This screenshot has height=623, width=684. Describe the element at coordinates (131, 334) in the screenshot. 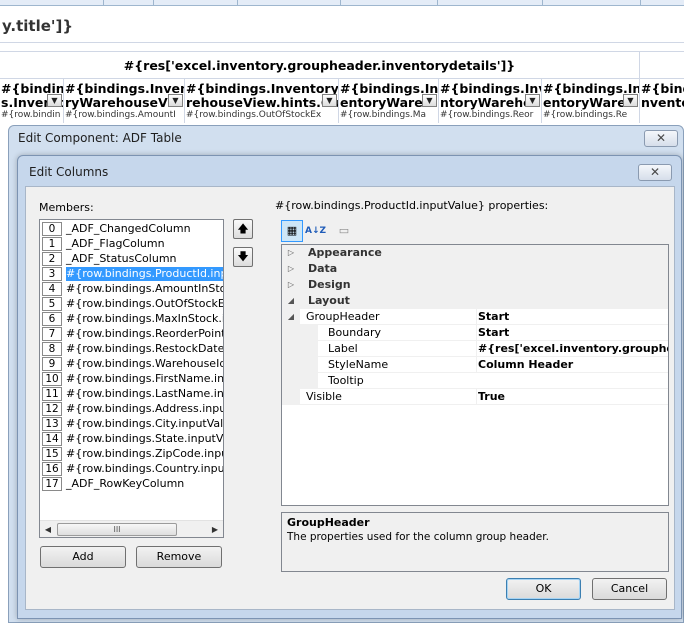

I see `list-item: 7 #{row.bindings.ReorderPoint.inp` at that location.